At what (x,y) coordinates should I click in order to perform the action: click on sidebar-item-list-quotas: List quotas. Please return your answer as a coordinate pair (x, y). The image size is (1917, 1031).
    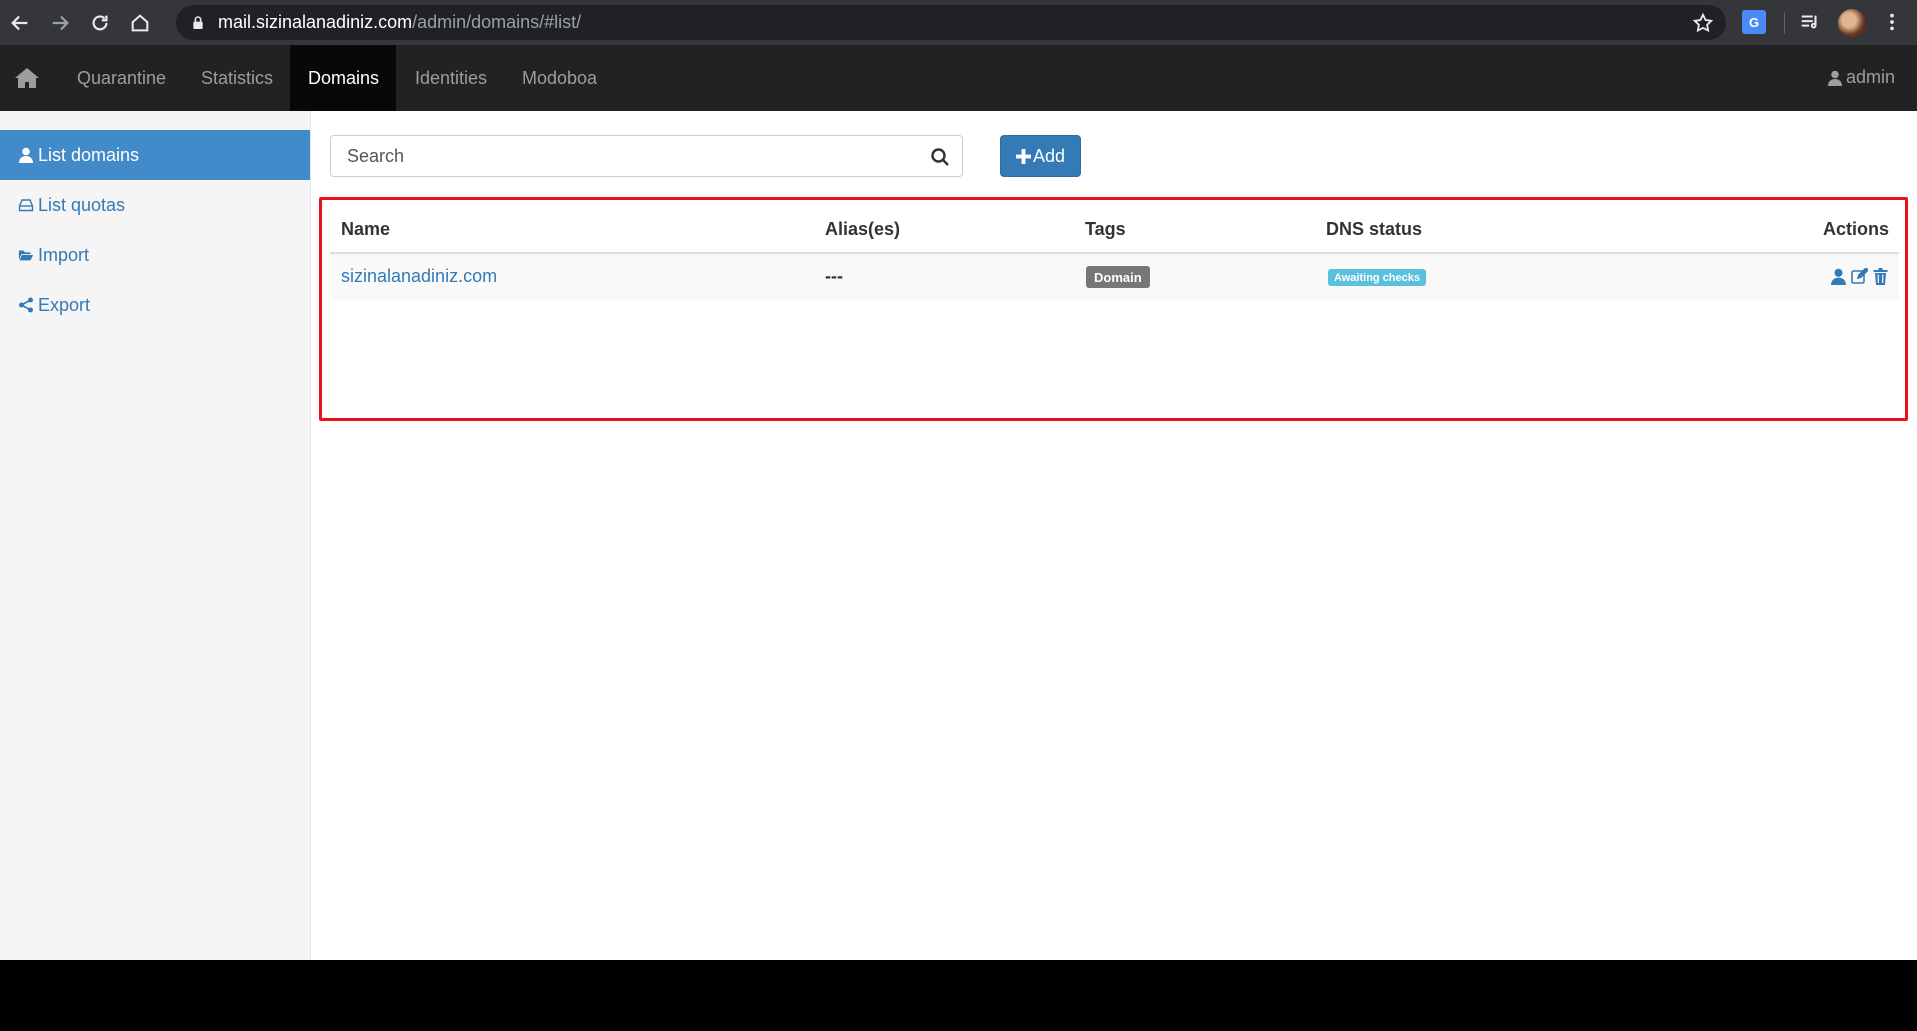
    Looking at the image, I should click on (155, 205).